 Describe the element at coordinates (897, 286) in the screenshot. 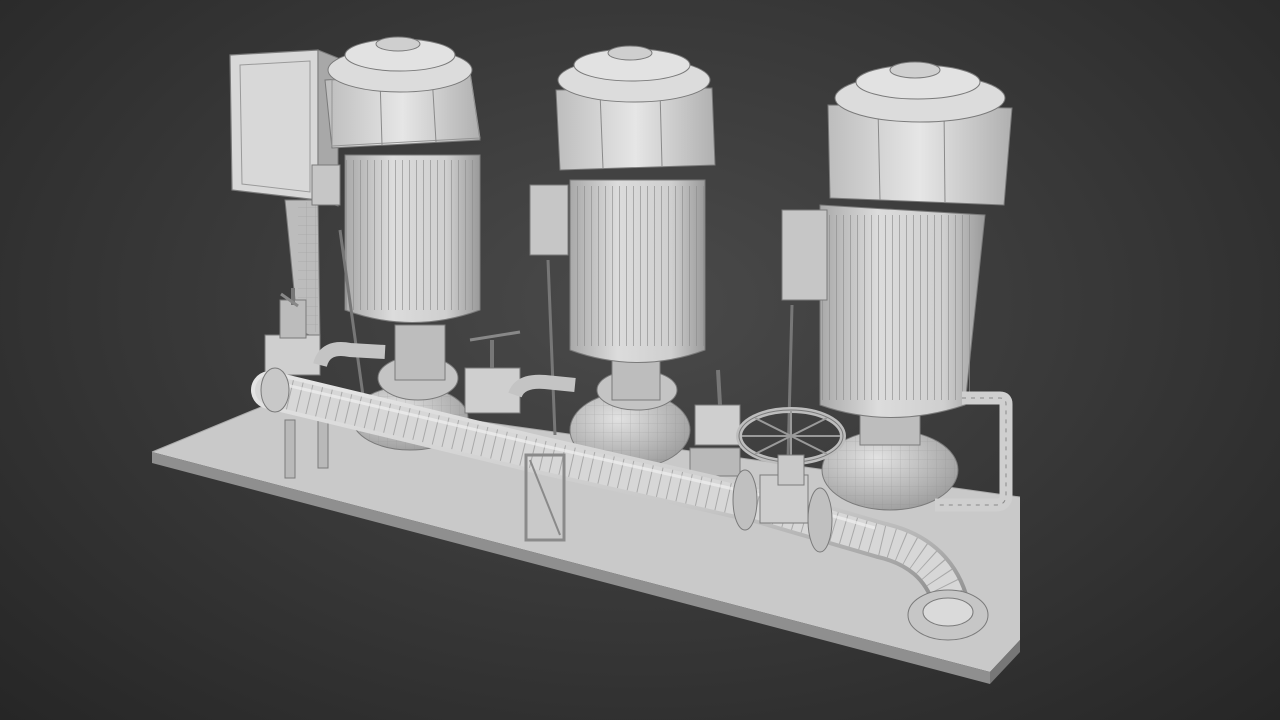

I see `pump-right` at that location.